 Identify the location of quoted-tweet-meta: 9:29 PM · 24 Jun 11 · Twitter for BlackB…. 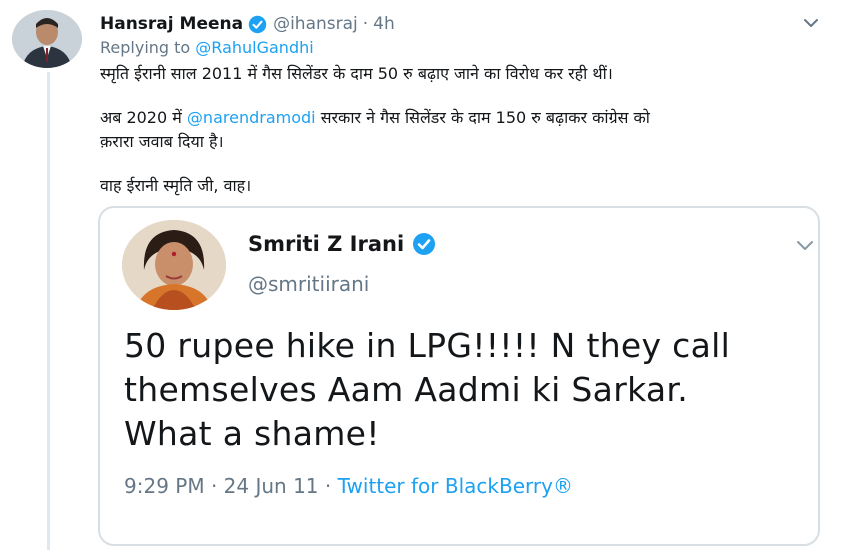
(348, 486).